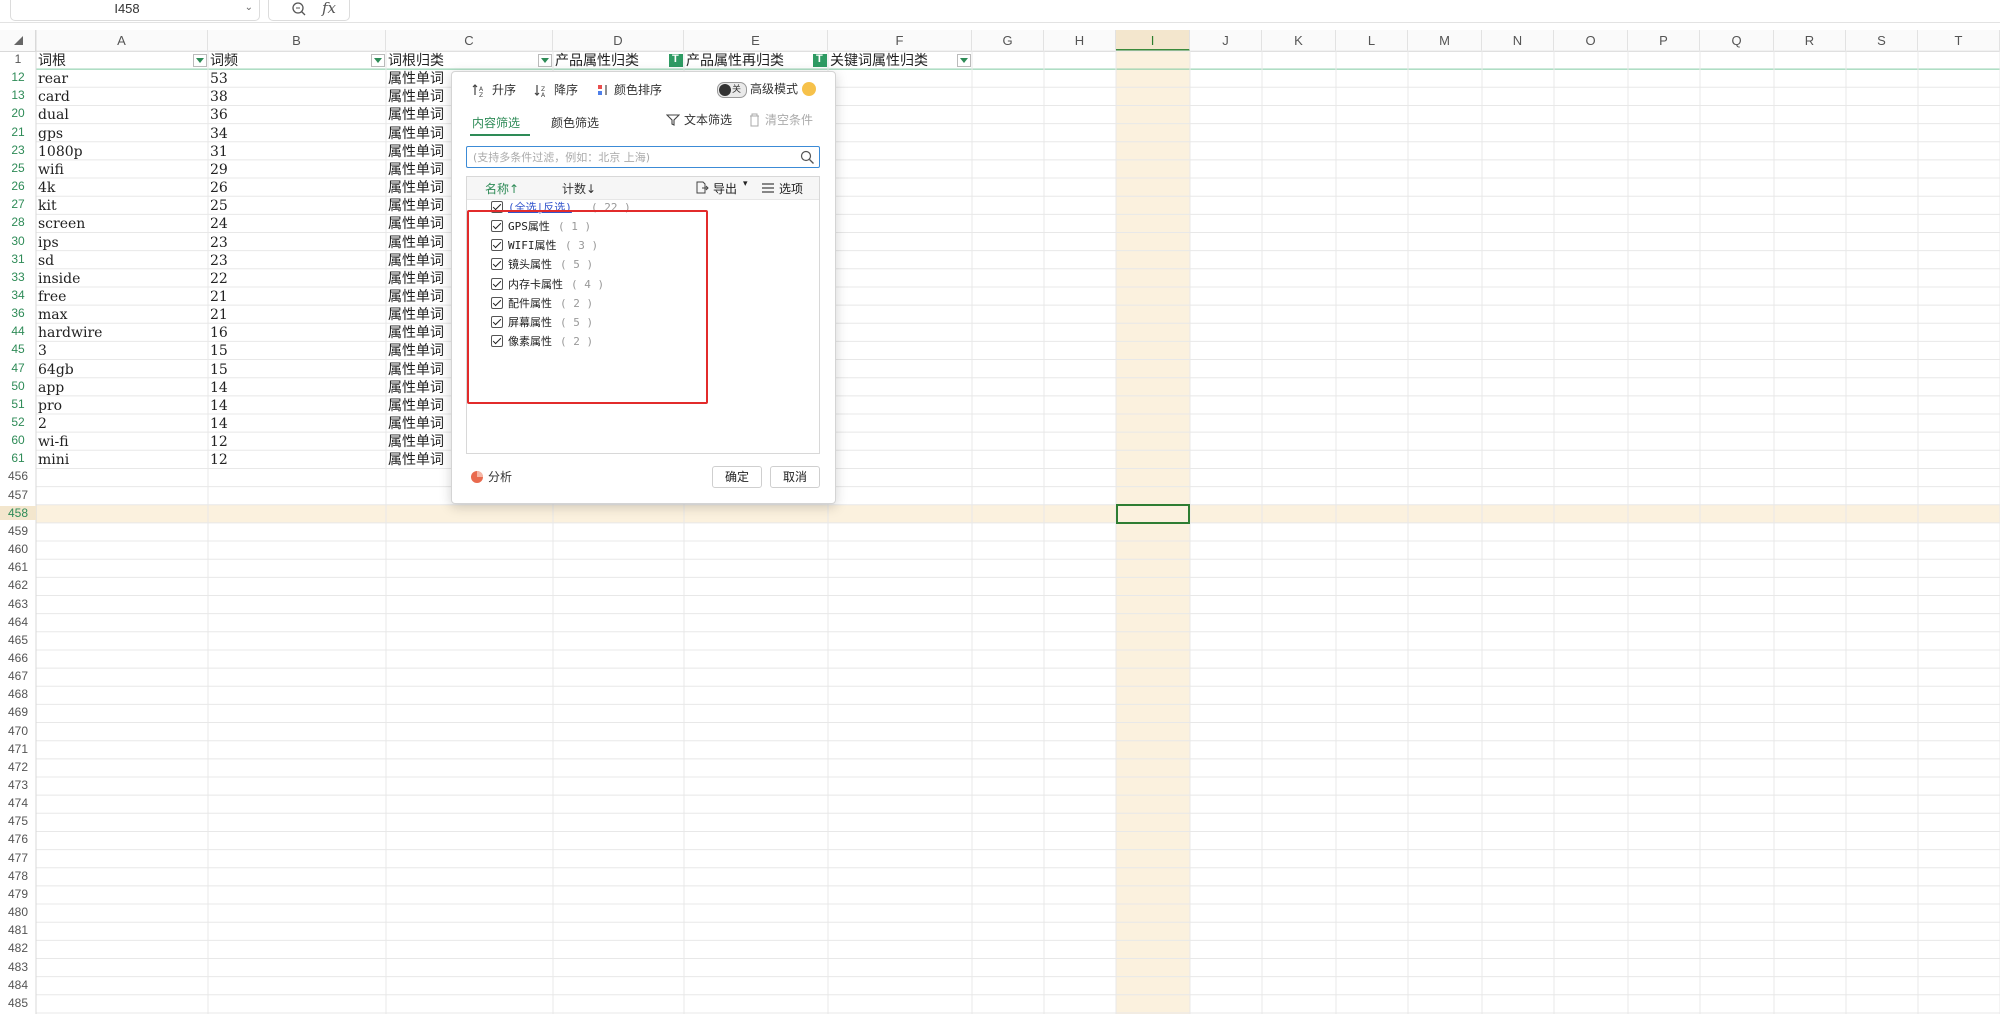 The height and width of the screenshot is (1014, 2000). What do you see at coordinates (122, 188) in the screenshot?
I see `table-cell: 4k` at bounding box center [122, 188].